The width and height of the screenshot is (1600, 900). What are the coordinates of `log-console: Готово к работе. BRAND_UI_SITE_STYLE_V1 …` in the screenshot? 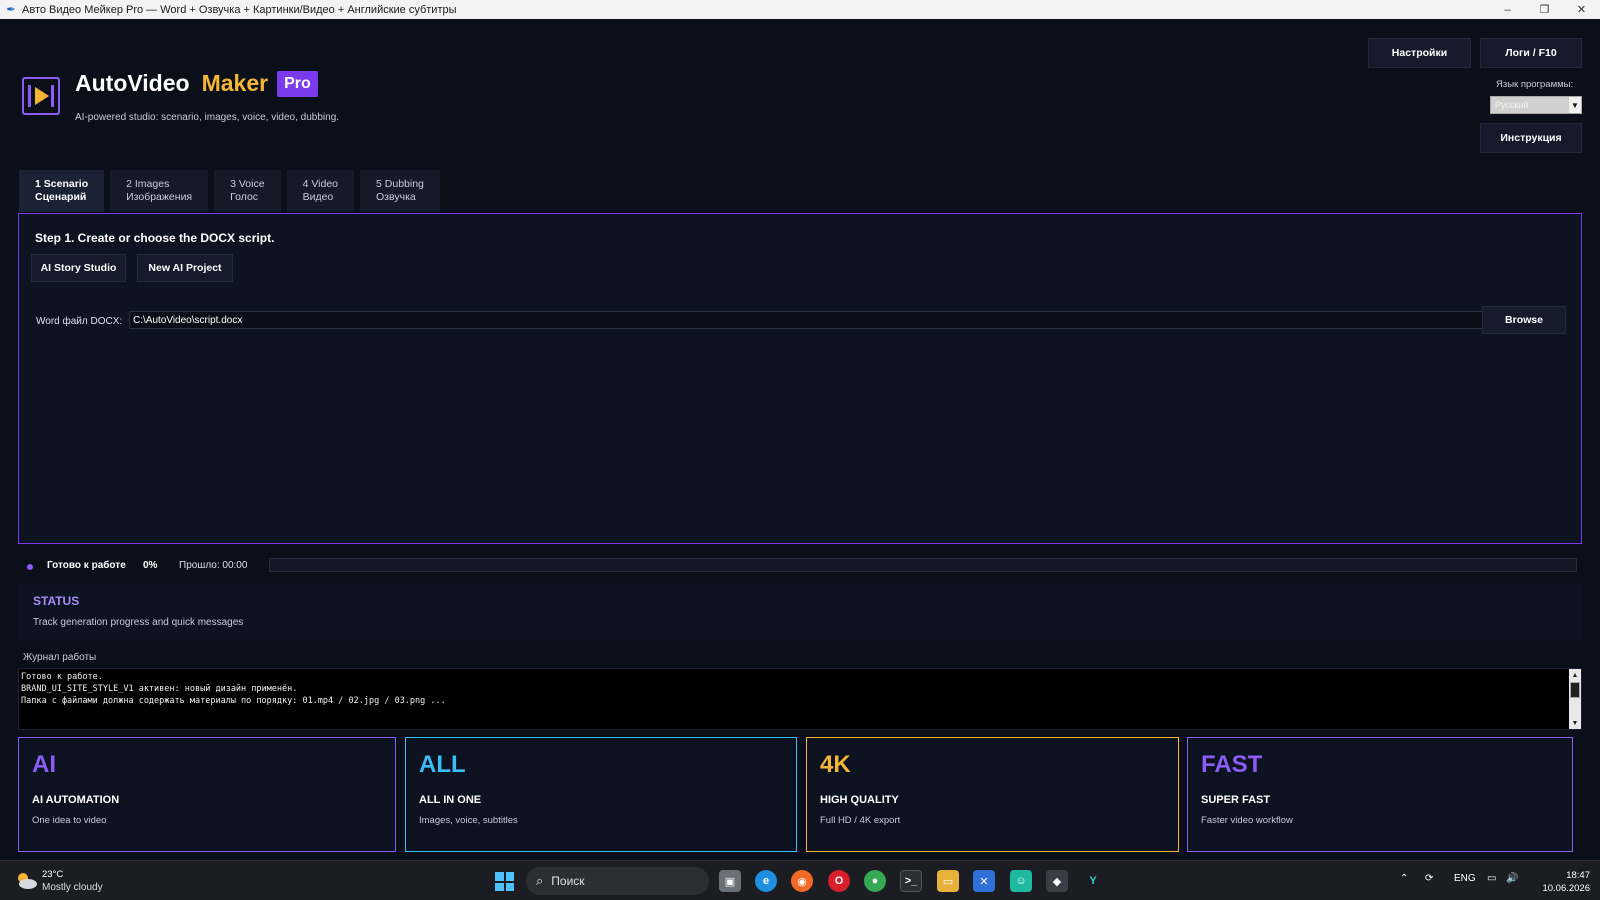 It's located at (800, 699).